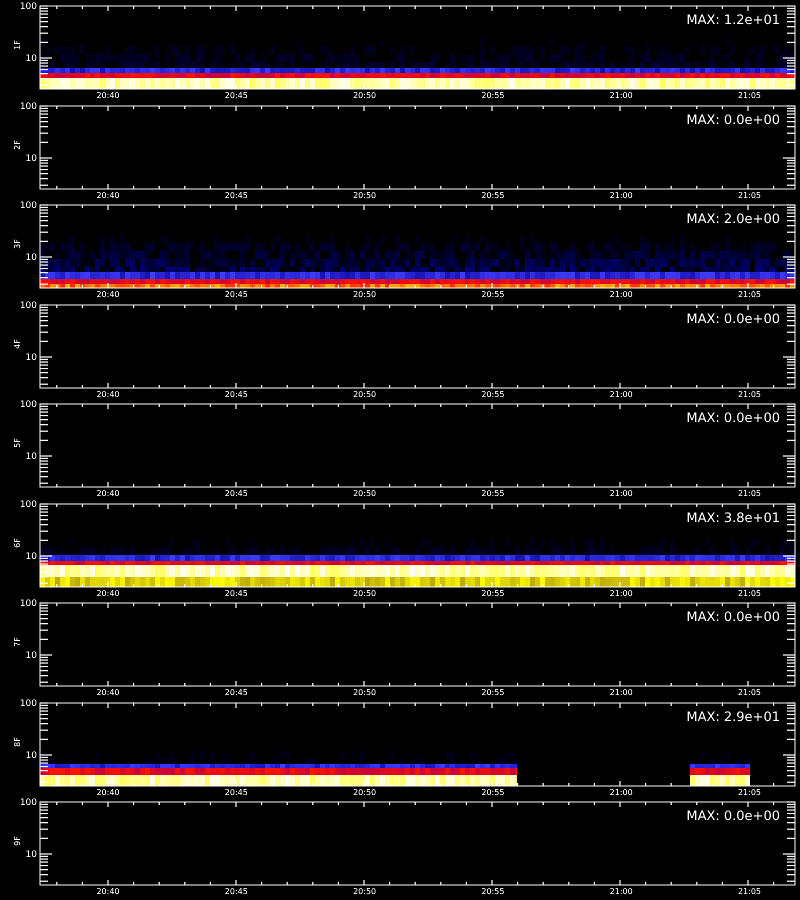  What do you see at coordinates (17, 45) in the screenshot?
I see `axis-label: 1F` at bounding box center [17, 45].